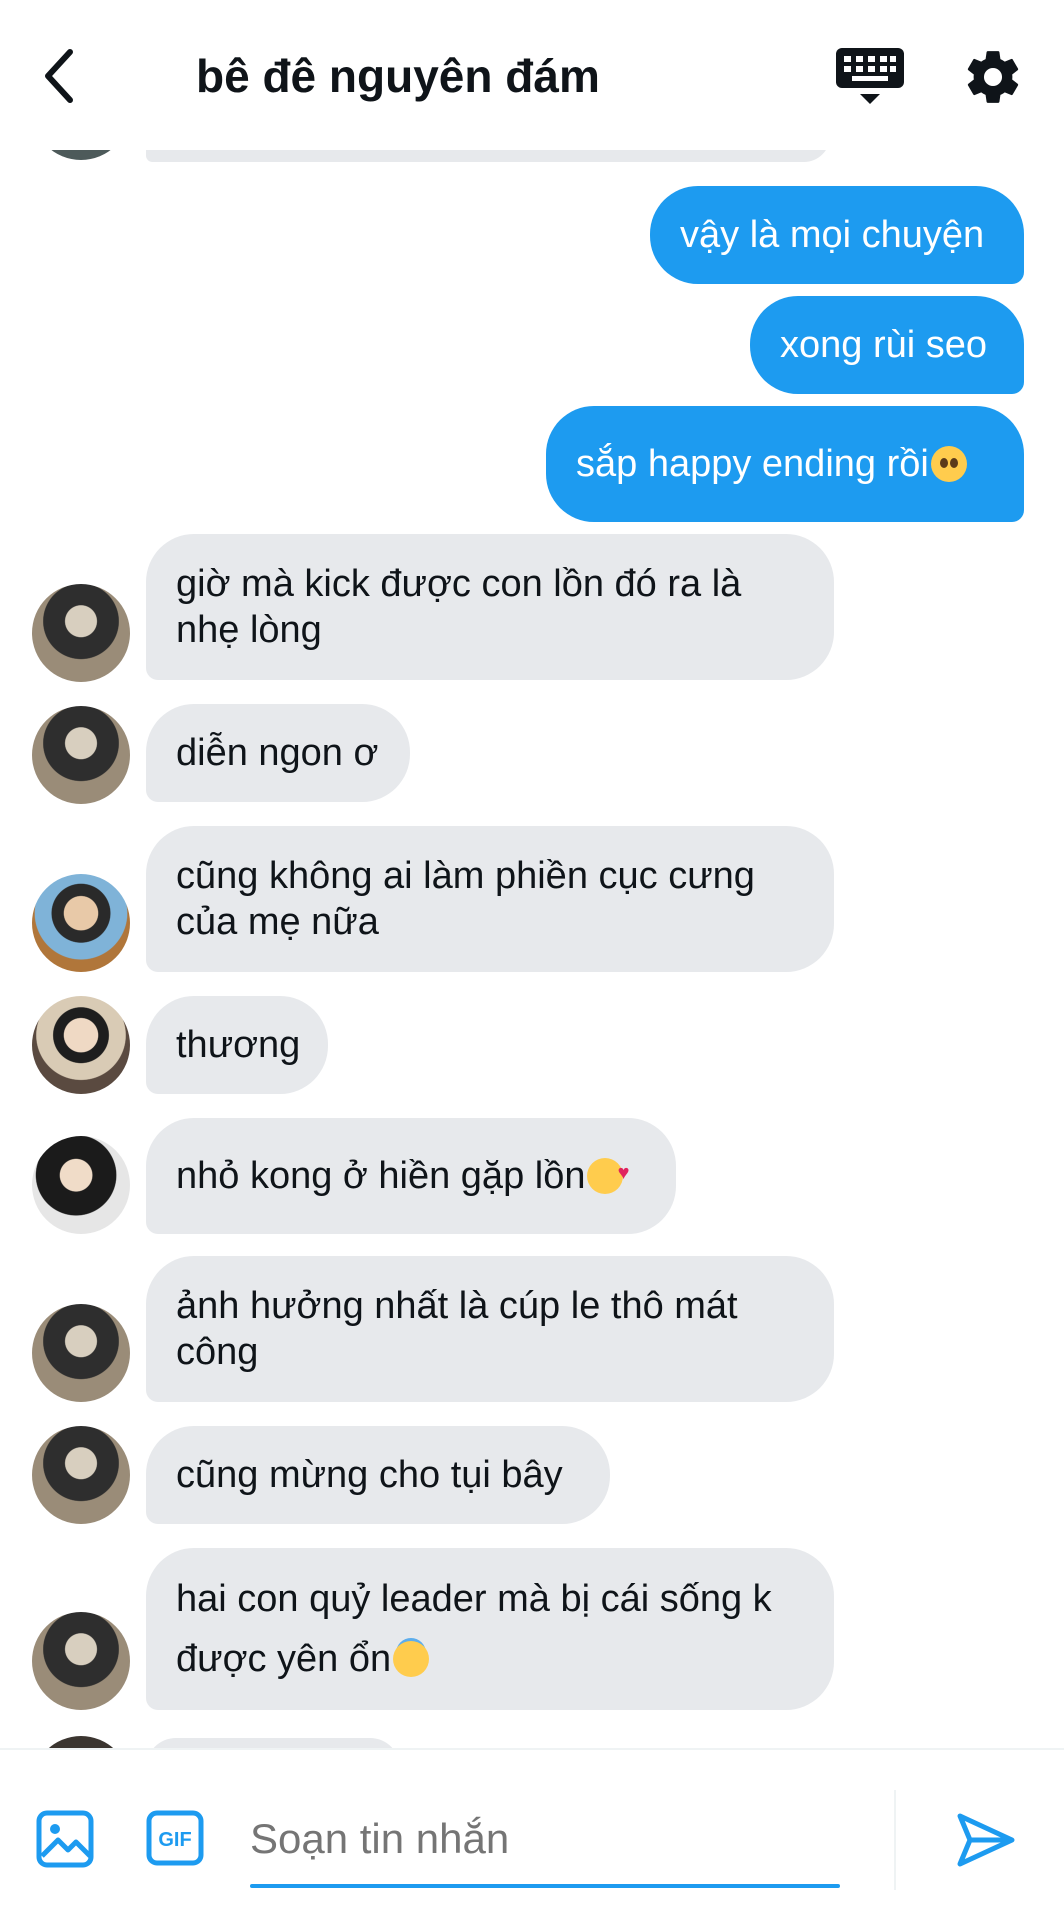 The height and width of the screenshot is (1922, 1064). I want to click on message-text-line: của mẹ nữa, so click(277, 922).